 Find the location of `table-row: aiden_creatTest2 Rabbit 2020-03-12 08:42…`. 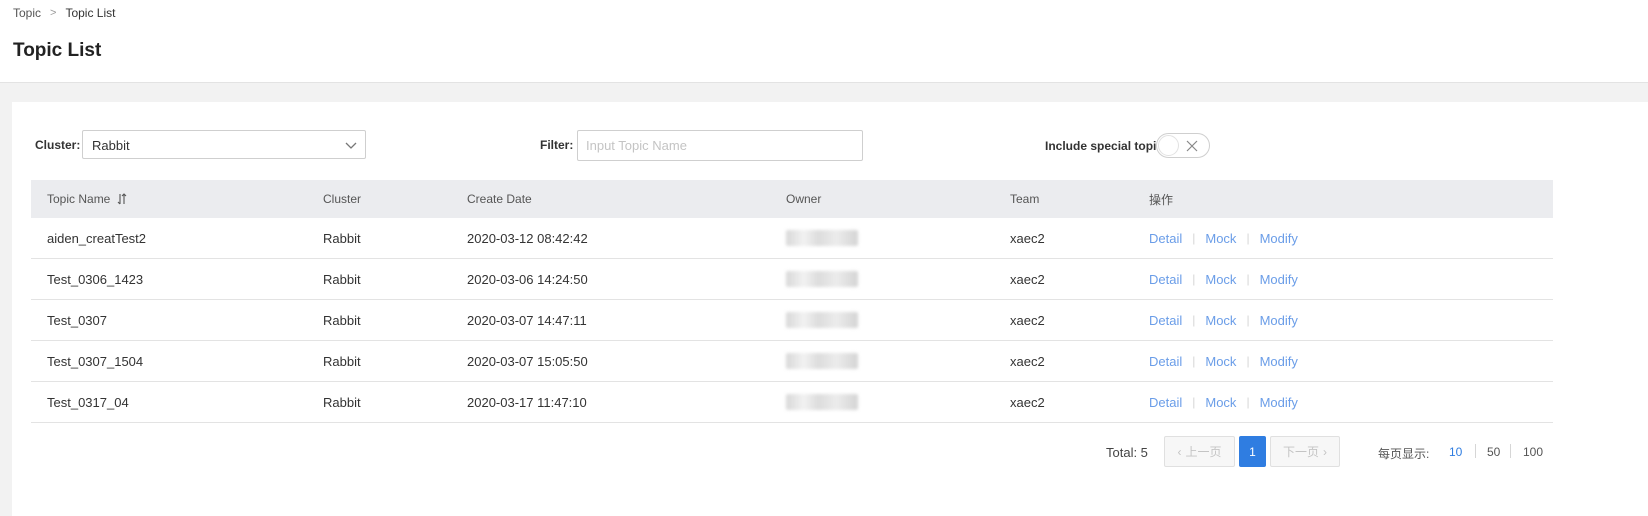

table-row: aiden_creatTest2 Rabbit 2020-03-12 08:42… is located at coordinates (792, 238).